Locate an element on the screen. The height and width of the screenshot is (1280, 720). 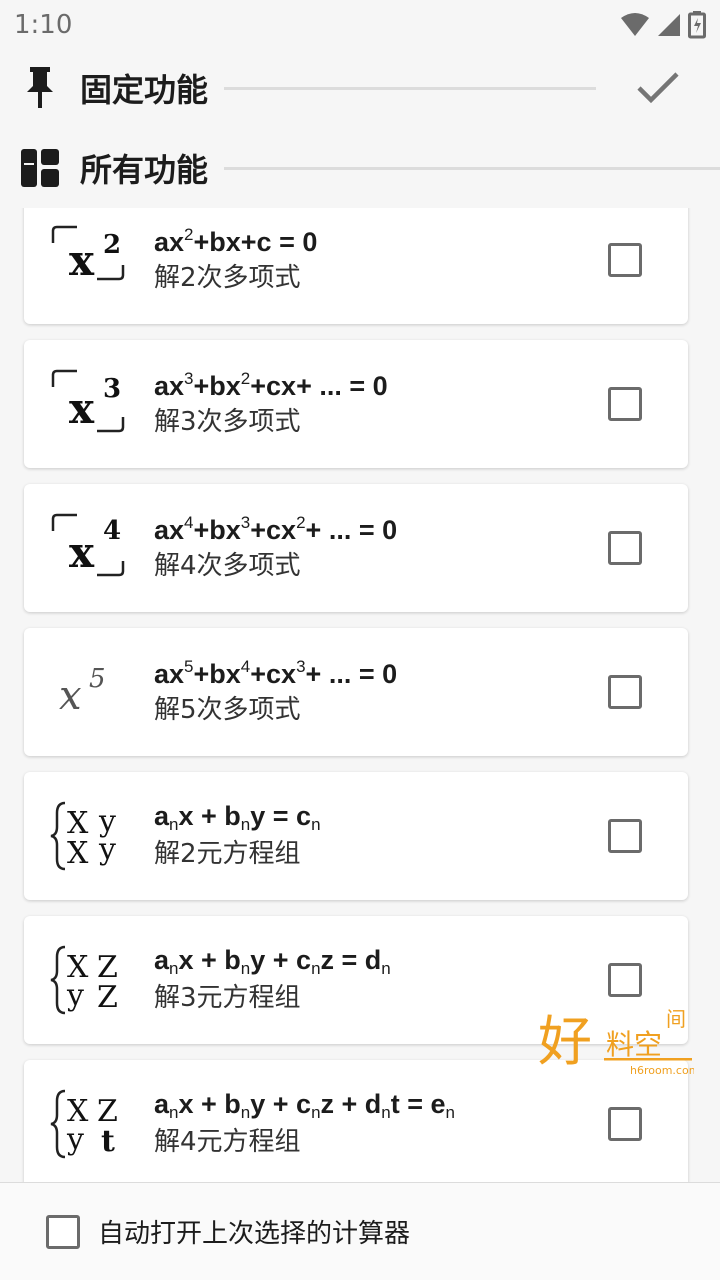
watermark-corner: 间 is located at coordinates (676, 1019).